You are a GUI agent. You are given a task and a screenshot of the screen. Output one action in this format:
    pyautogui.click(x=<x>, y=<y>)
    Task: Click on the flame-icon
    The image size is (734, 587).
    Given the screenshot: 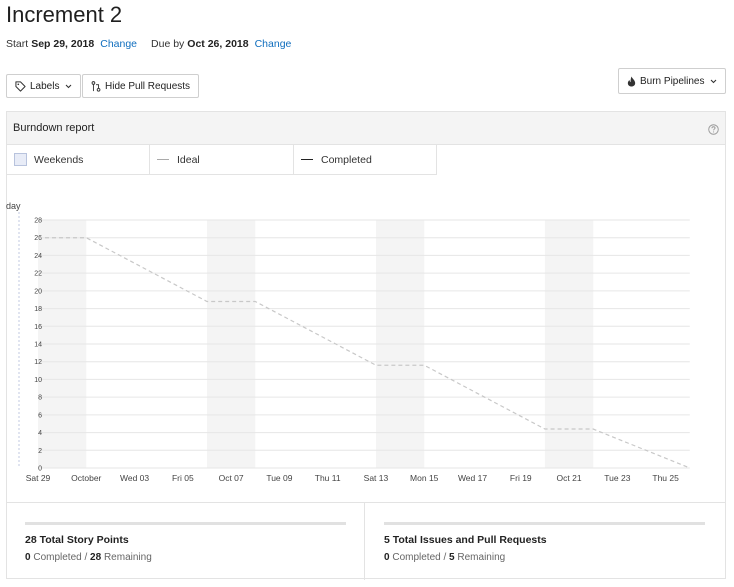 What is the action you would take?
    pyautogui.click(x=631, y=81)
    